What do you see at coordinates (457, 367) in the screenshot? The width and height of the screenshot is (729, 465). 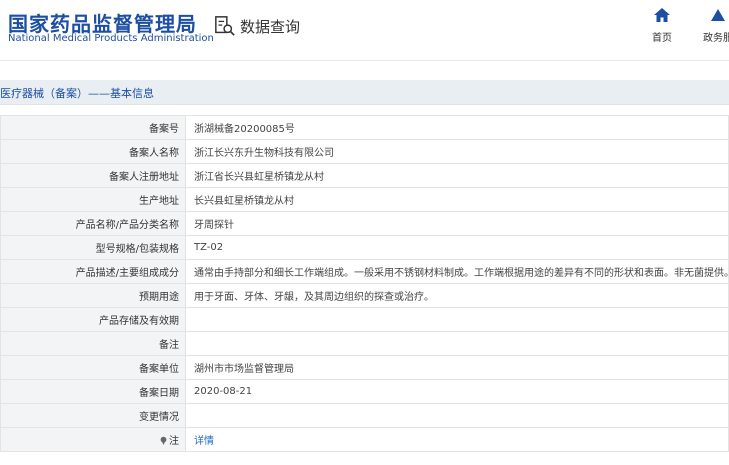 I see `row-value-cell: 湖州市市场监督管理局` at bounding box center [457, 367].